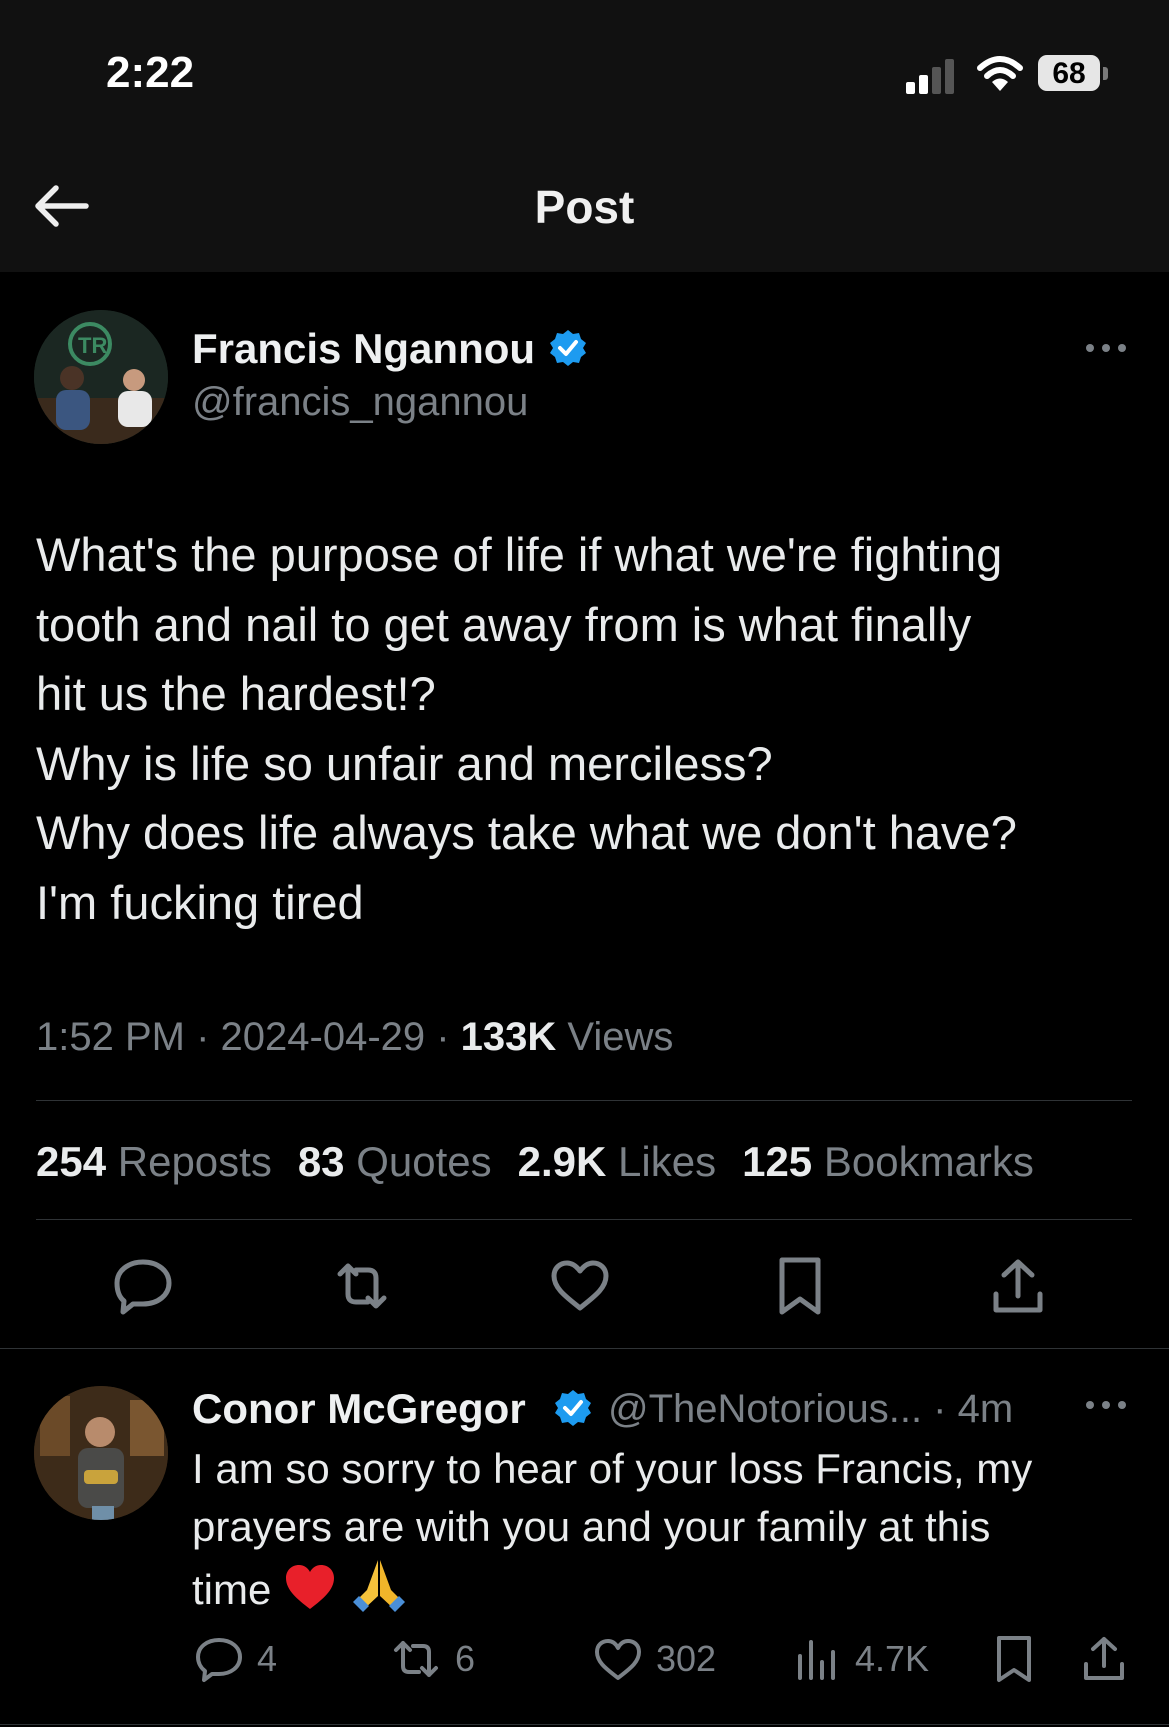 The image size is (1169, 1727). What do you see at coordinates (323, 1037) in the screenshot?
I see `post-date: 2024-04-29` at bounding box center [323, 1037].